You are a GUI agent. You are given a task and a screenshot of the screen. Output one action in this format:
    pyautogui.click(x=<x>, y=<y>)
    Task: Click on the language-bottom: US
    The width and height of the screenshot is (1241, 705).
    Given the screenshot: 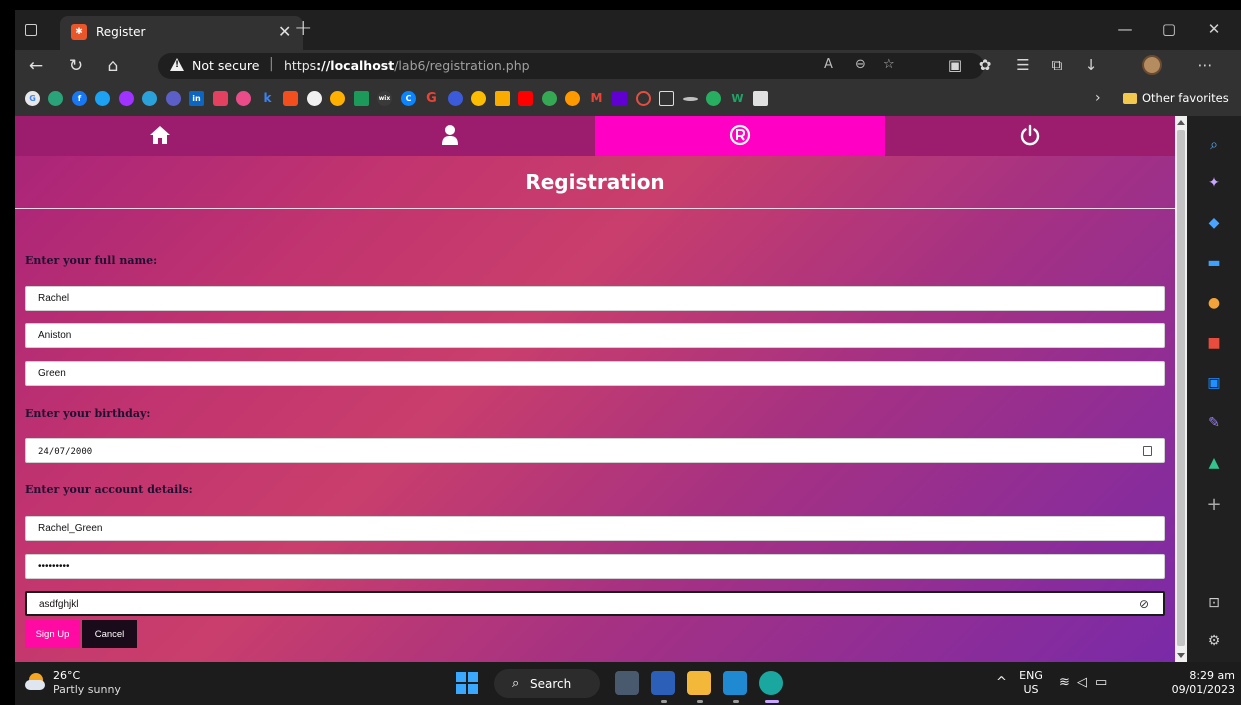 What is the action you would take?
    pyautogui.click(x=1031, y=689)
    